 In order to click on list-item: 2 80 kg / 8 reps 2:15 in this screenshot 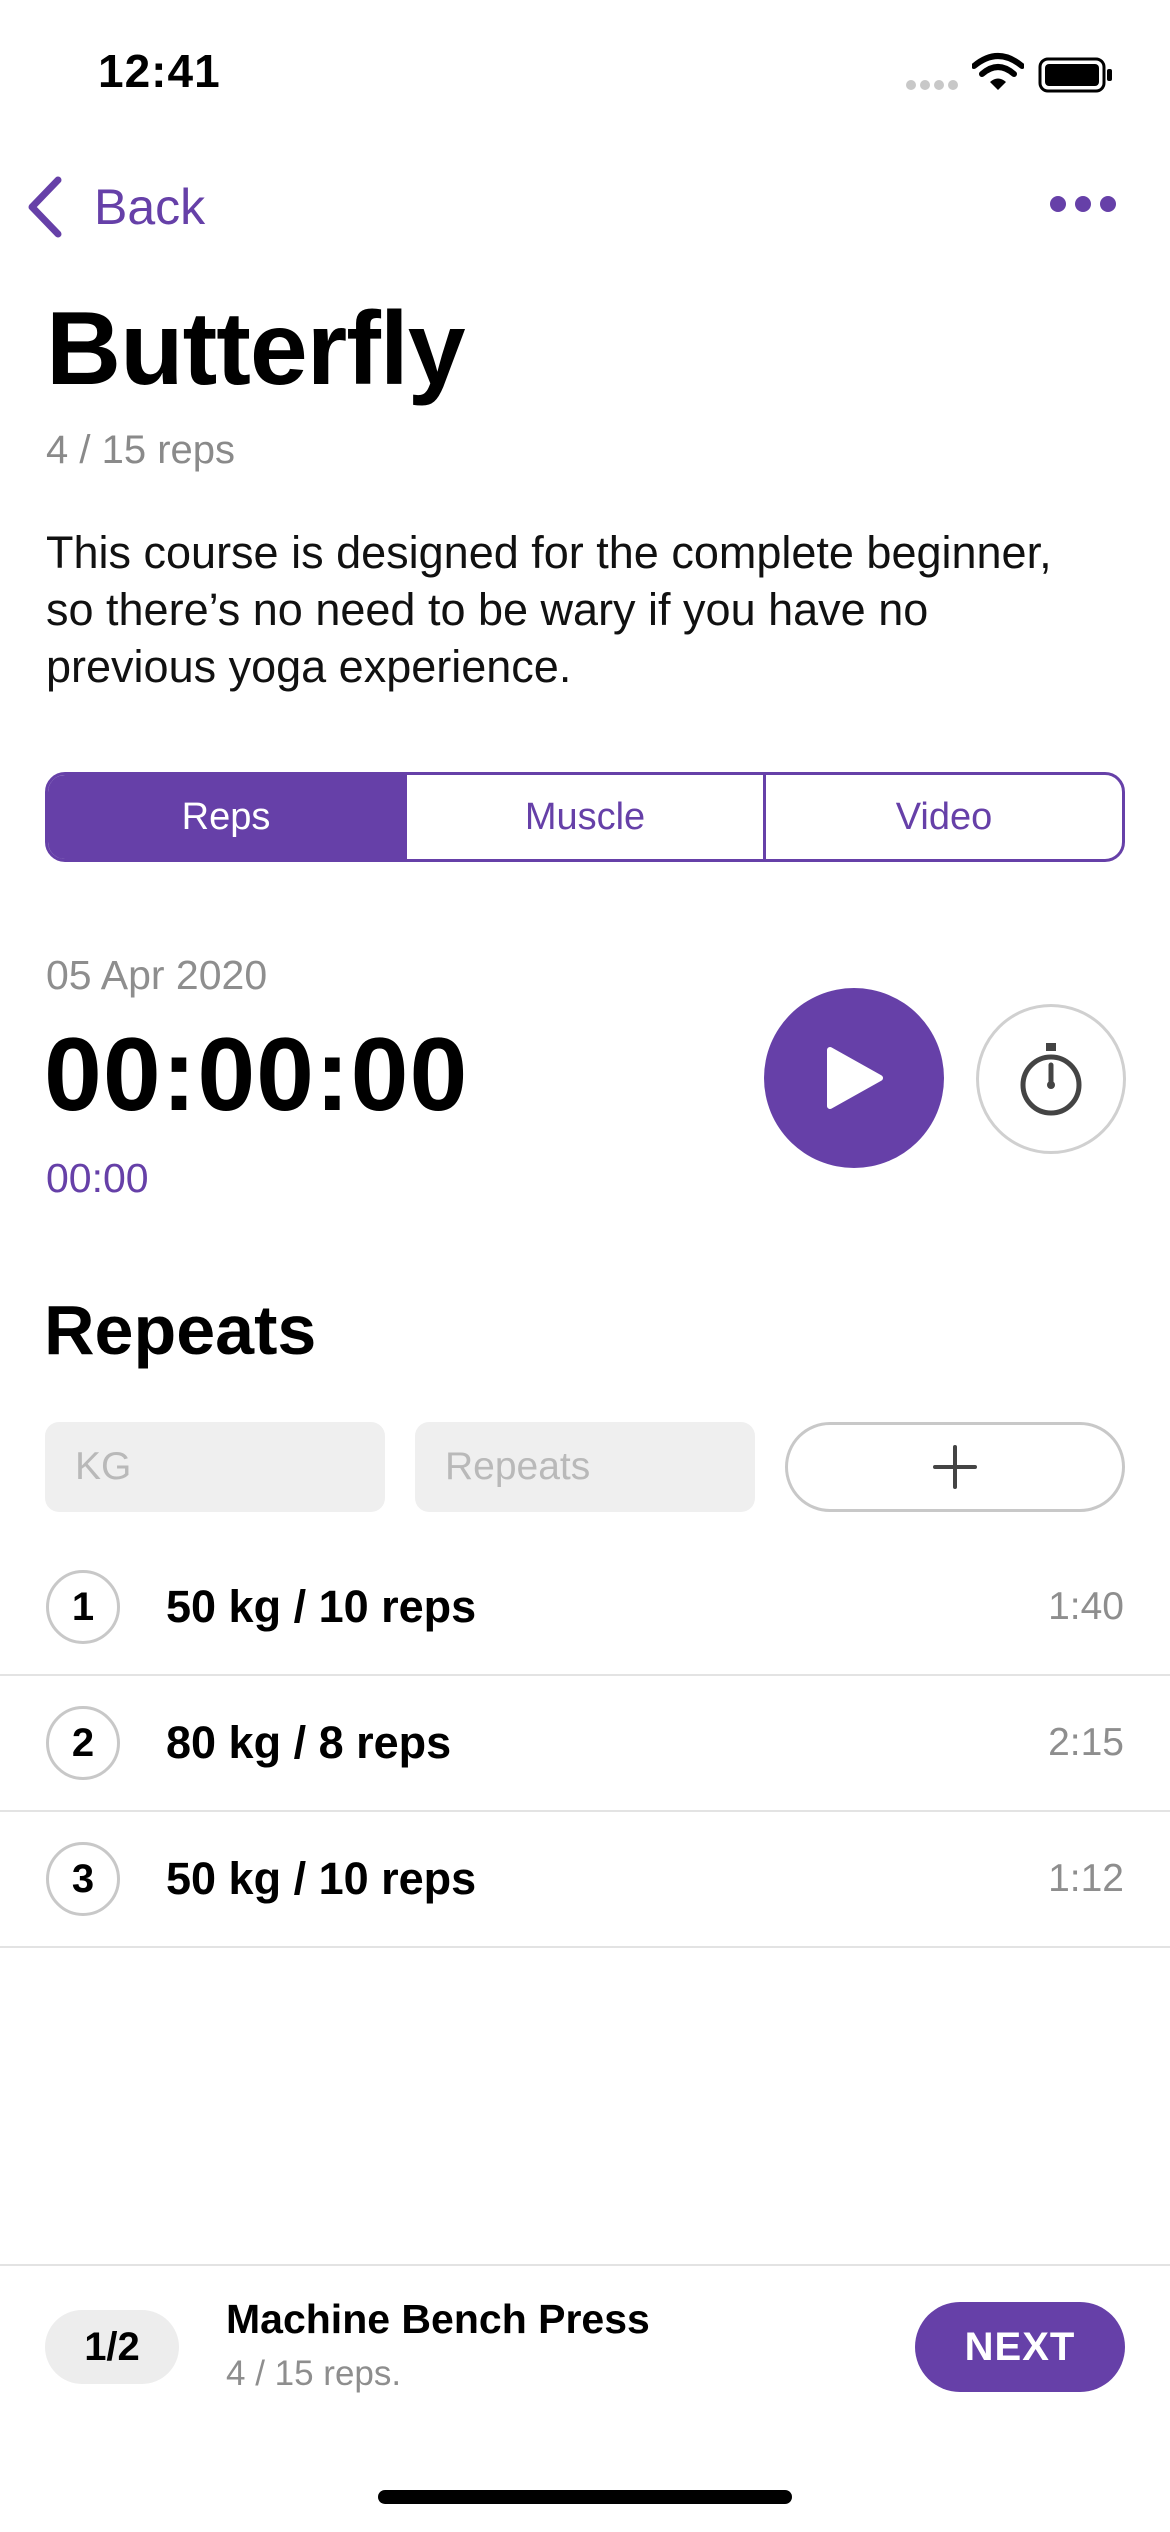, I will do `click(585, 1744)`.